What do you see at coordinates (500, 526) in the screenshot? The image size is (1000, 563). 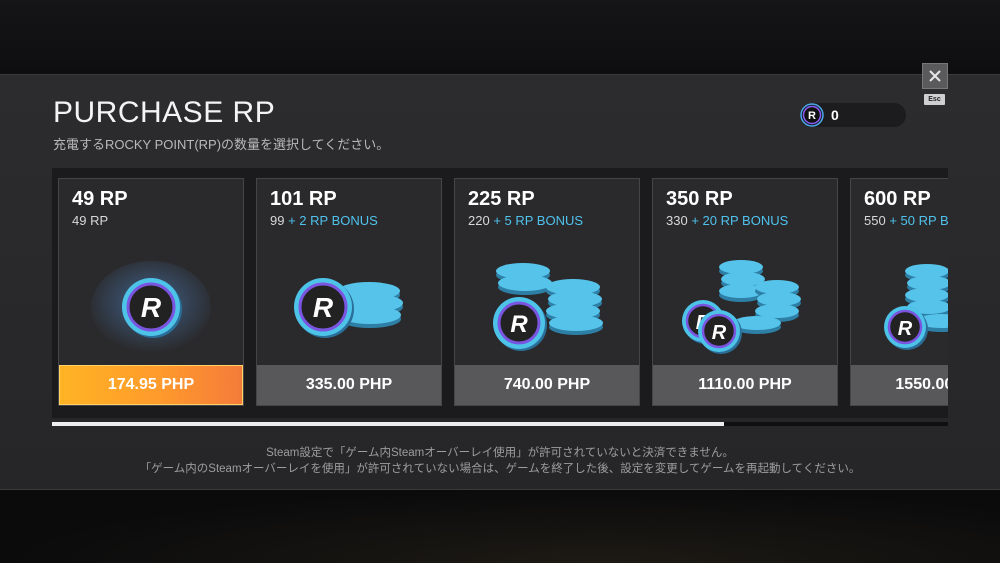 I see `background-bottom` at bounding box center [500, 526].